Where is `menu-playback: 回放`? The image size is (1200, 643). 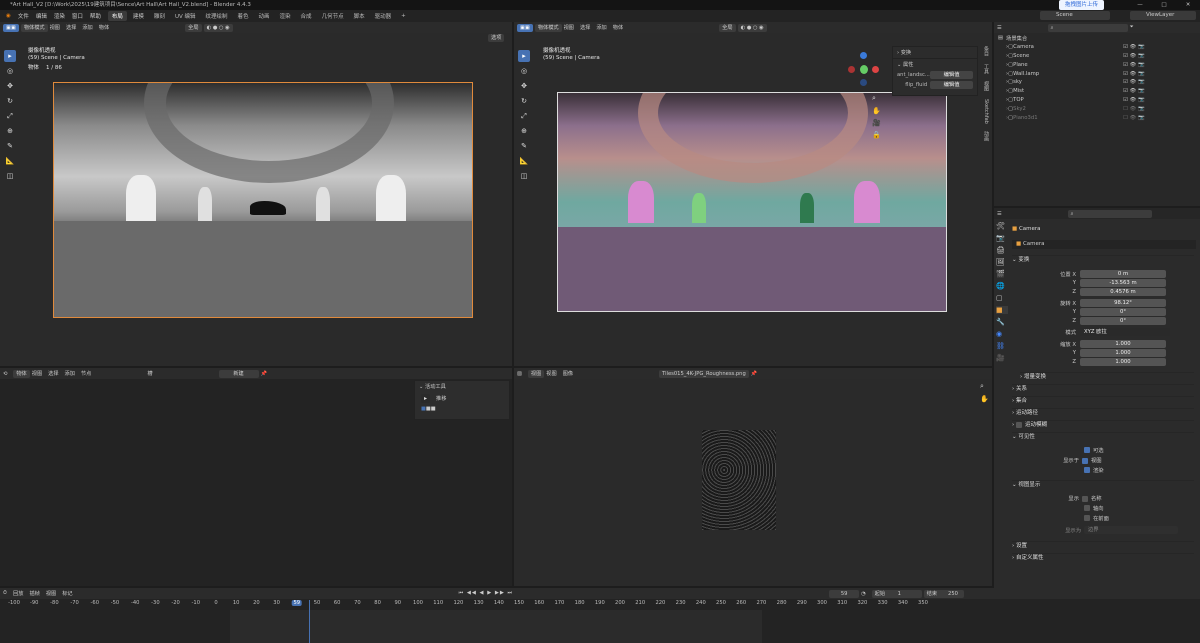
menu-playback: 回放 is located at coordinates (18, 593).